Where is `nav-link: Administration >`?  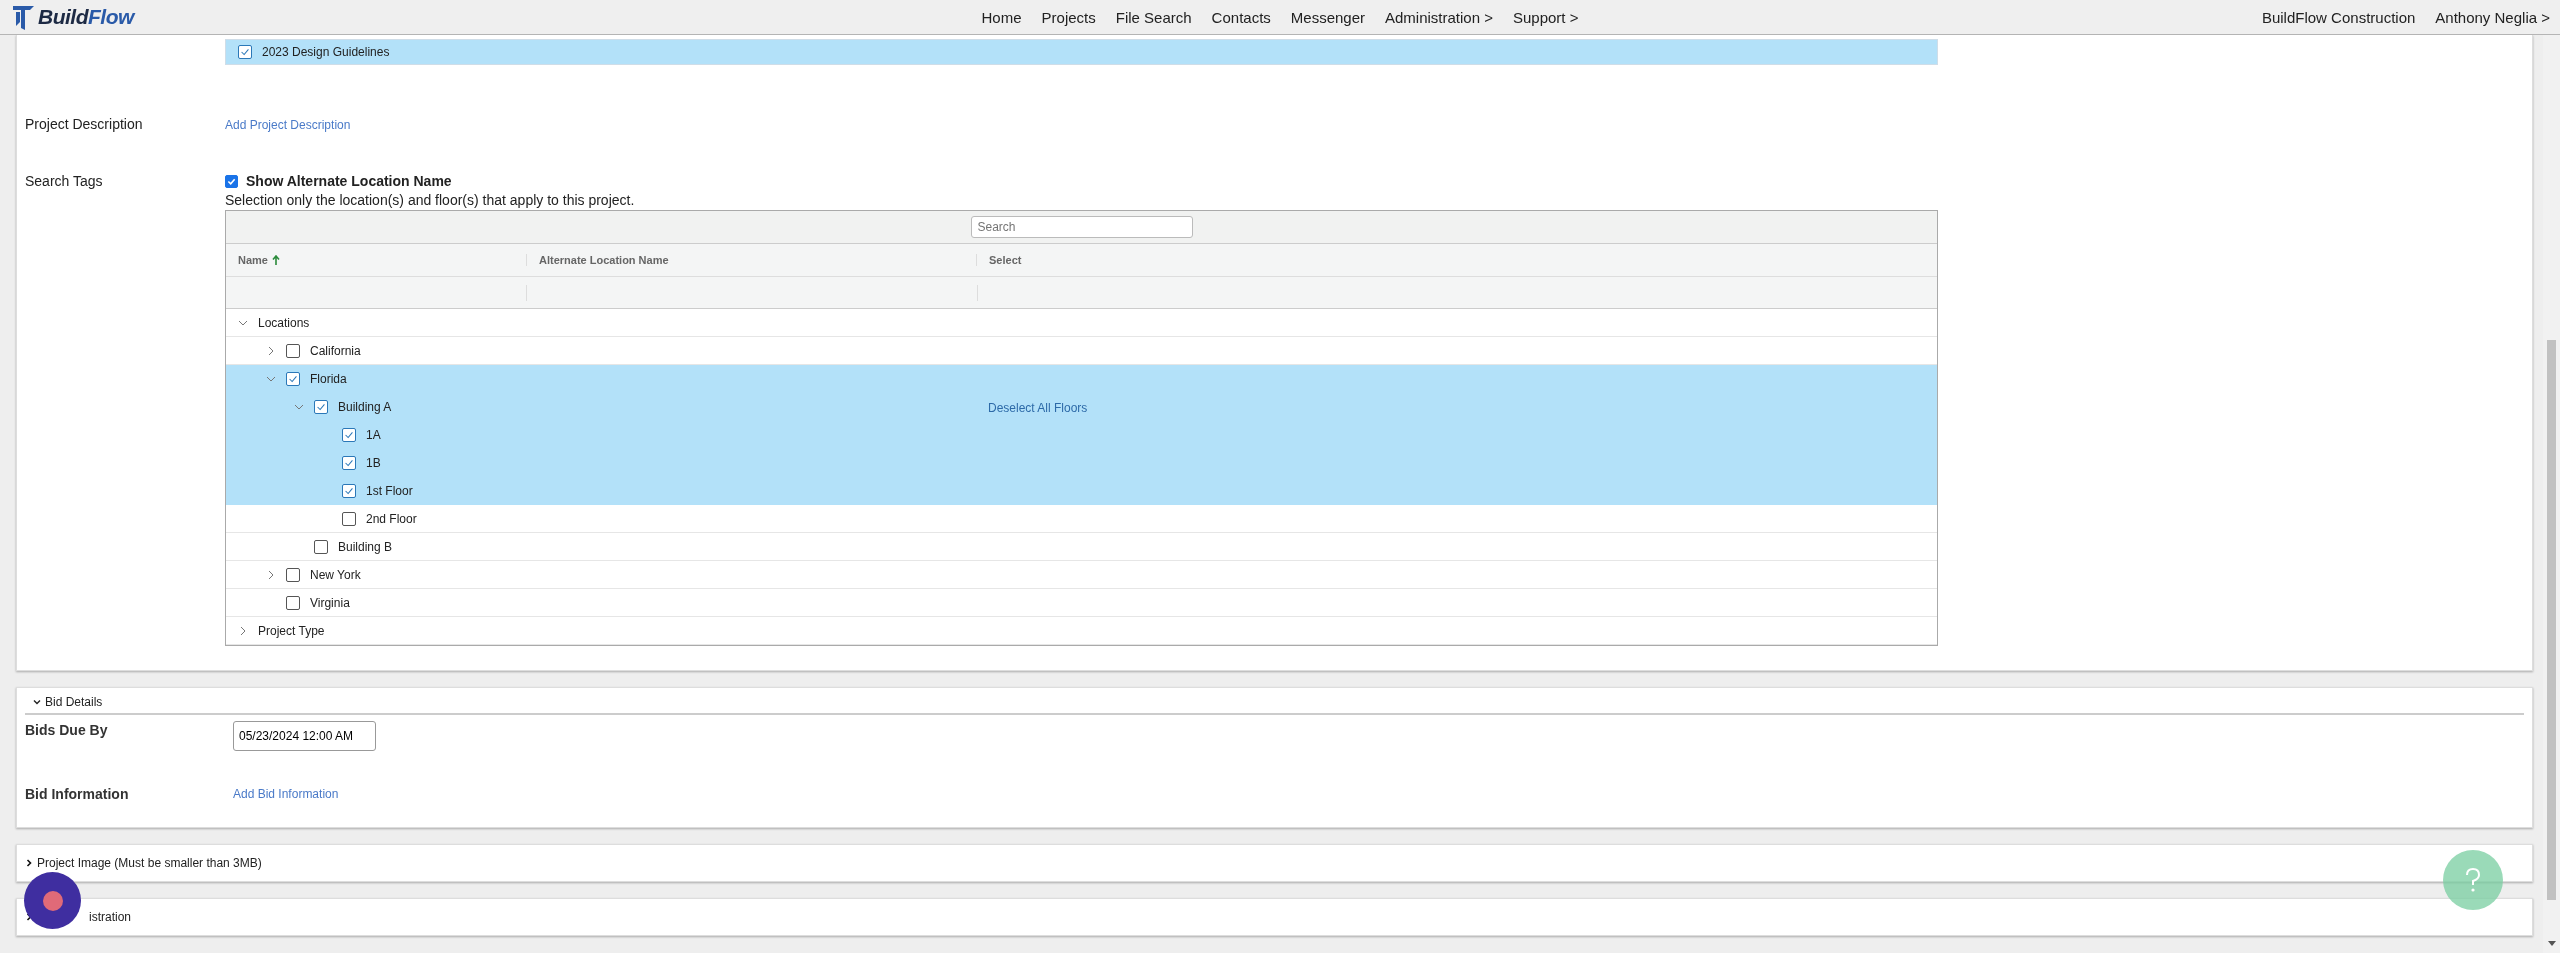 nav-link: Administration > is located at coordinates (1439, 17).